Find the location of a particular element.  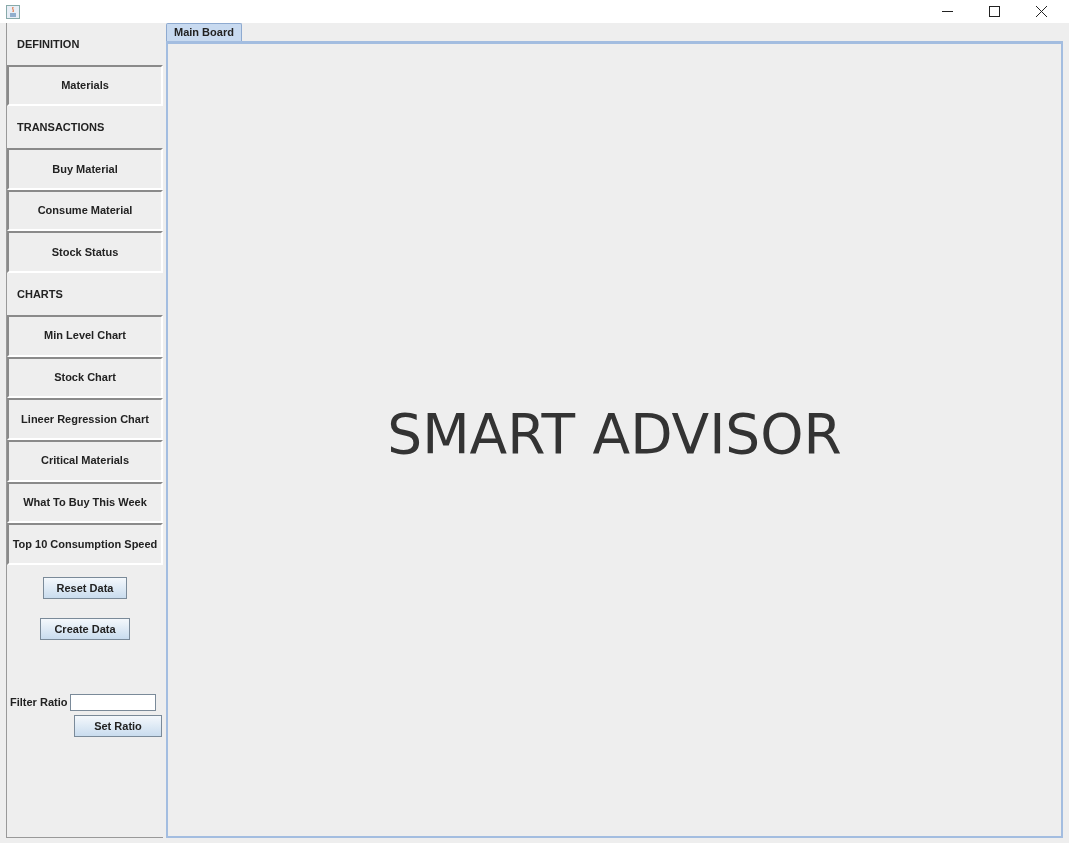

section-heading: TRANSACTIONS is located at coordinates (61, 127).